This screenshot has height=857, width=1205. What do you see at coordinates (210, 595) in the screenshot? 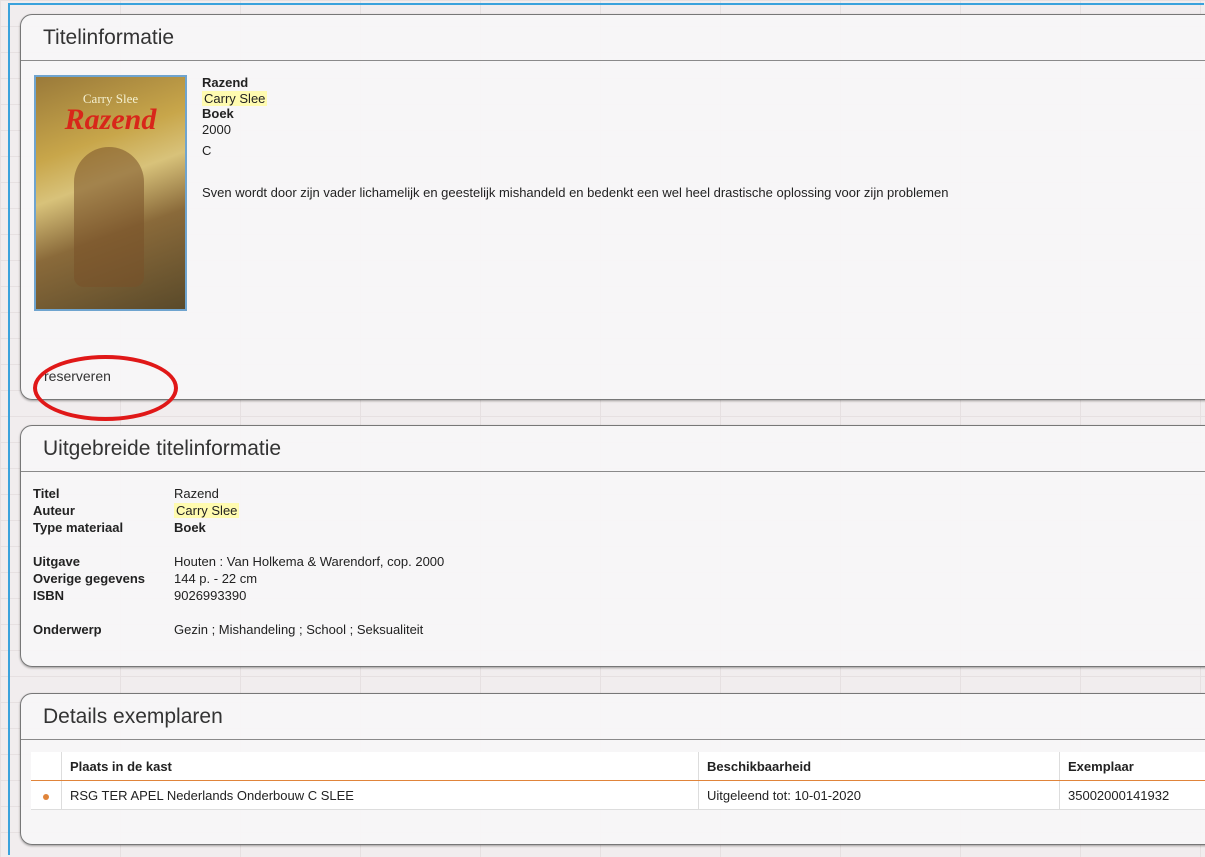
I see `detail-value: 9026993390` at bounding box center [210, 595].